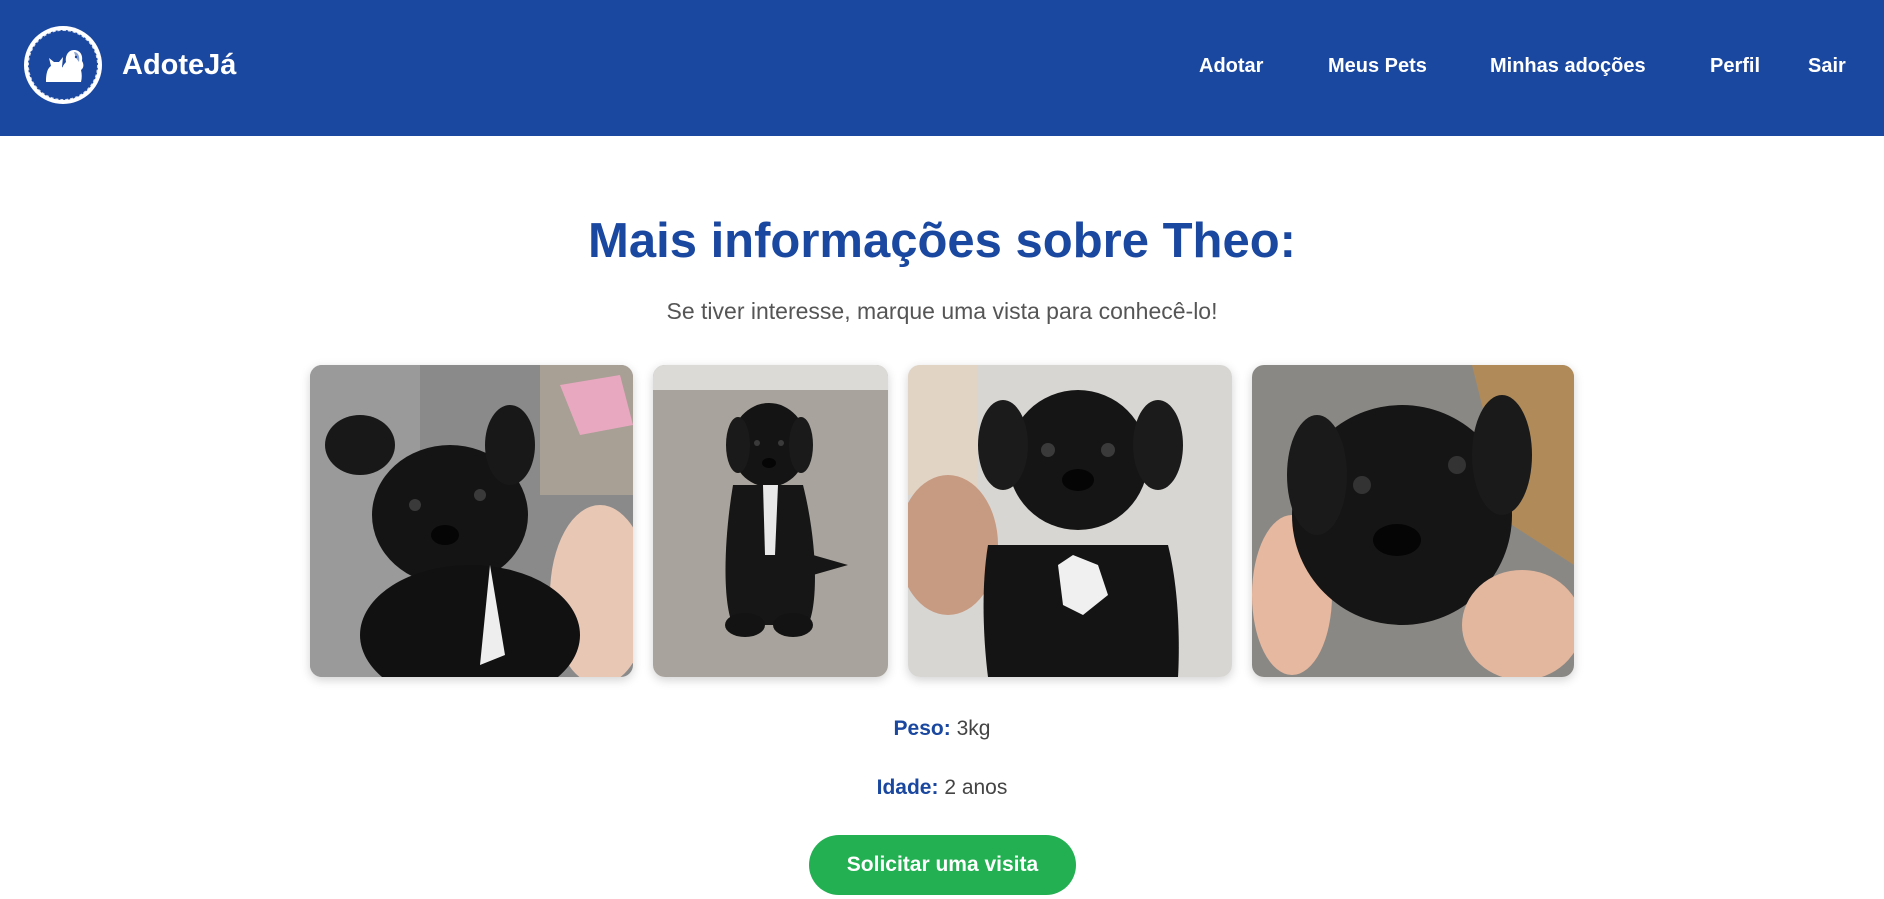  What do you see at coordinates (1377, 66) in the screenshot?
I see `nav-meus-pets: Meus Pets` at bounding box center [1377, 66].